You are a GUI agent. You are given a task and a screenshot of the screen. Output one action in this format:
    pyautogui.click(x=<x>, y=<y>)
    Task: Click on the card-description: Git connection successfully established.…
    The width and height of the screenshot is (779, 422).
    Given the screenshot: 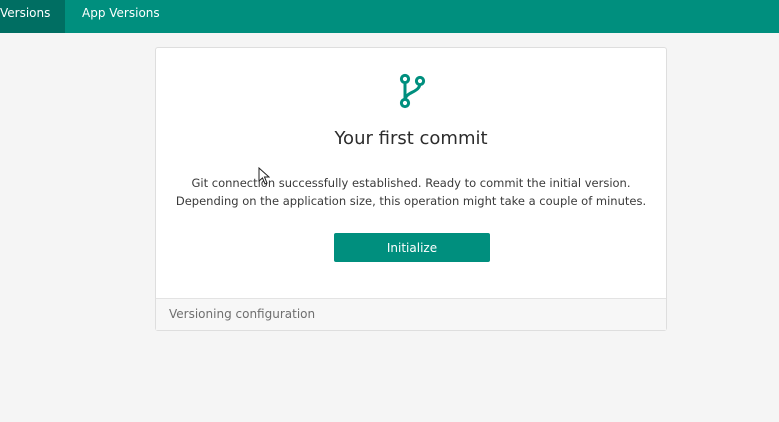 What is the action you would take?
    pyautogui.click(x=411, y=192)
    